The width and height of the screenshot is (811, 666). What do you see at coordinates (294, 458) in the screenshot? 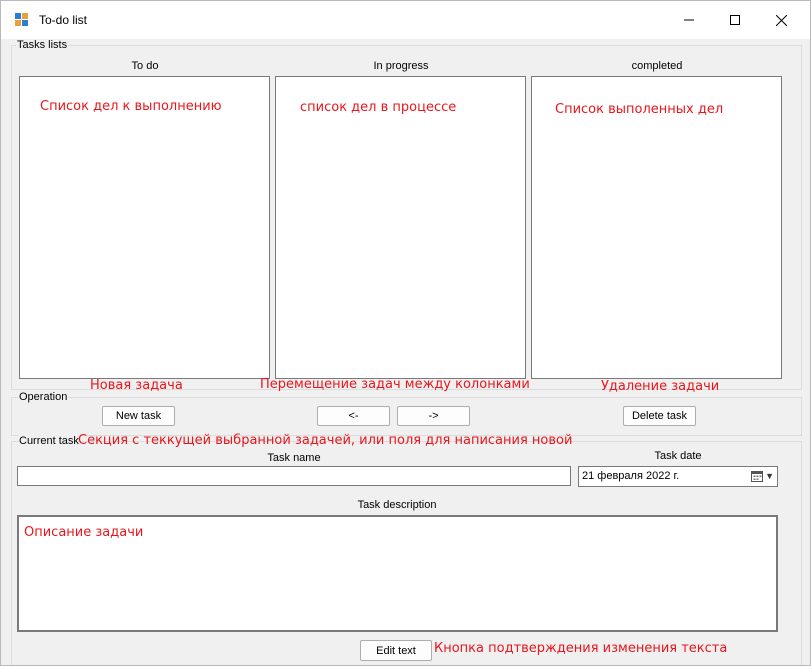
I see `task-name-label: Task name` at bounding box center [294, 458].